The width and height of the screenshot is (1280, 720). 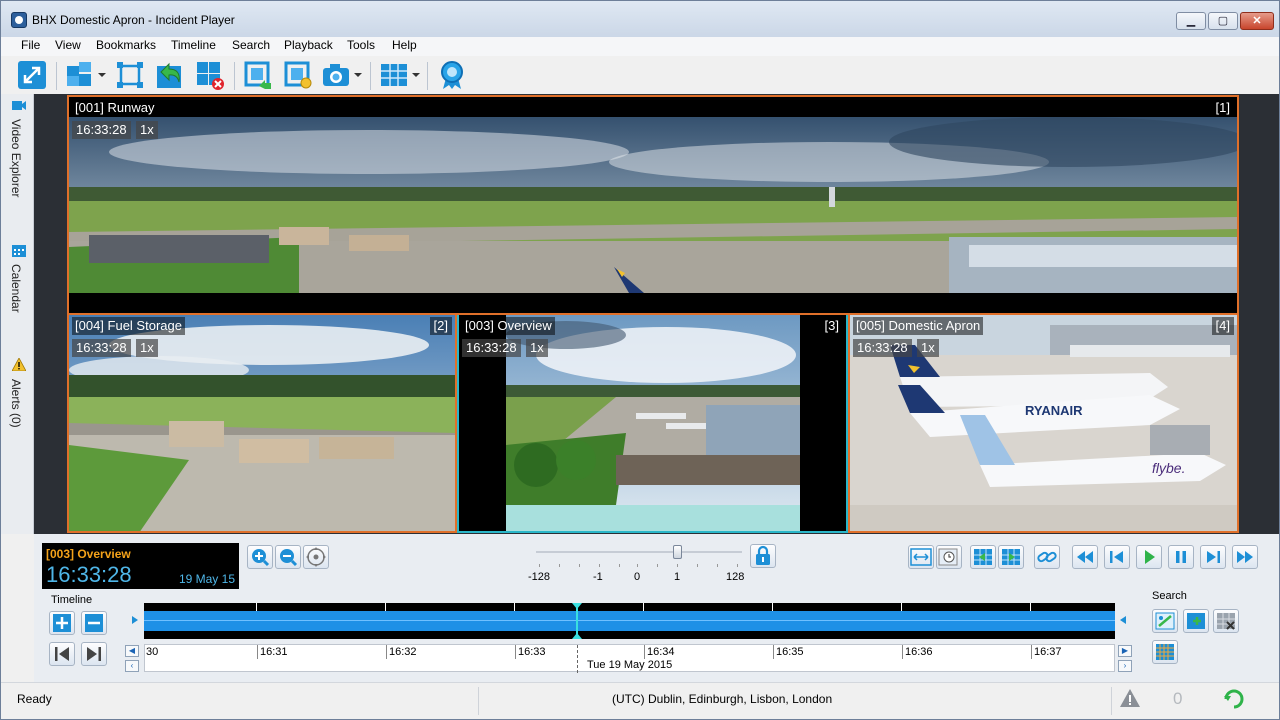 I want to click on video-tile-overview: [003] Overview [3] 16:33:28 1x, so click(x=652, y=424).